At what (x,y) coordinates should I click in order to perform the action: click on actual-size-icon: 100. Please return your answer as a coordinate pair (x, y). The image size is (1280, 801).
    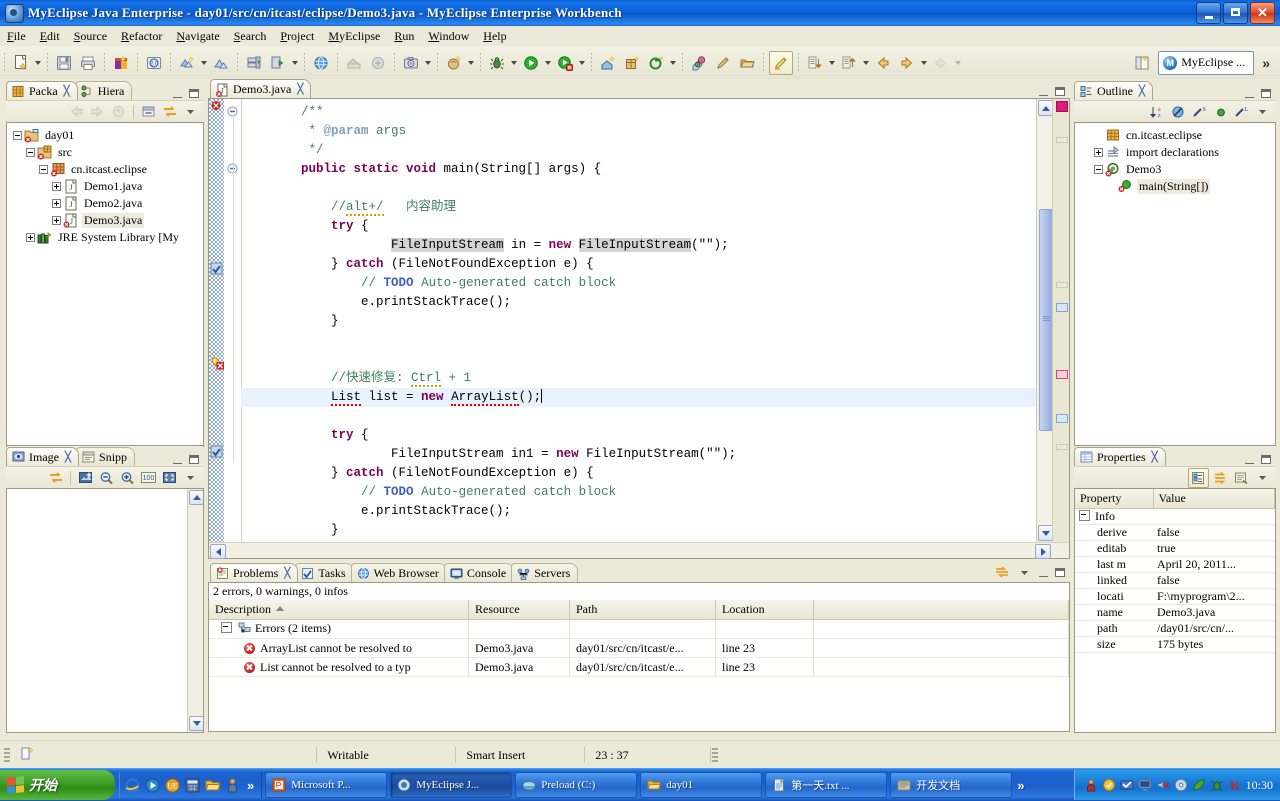
    Looking at the image, I should click on (148, 478).